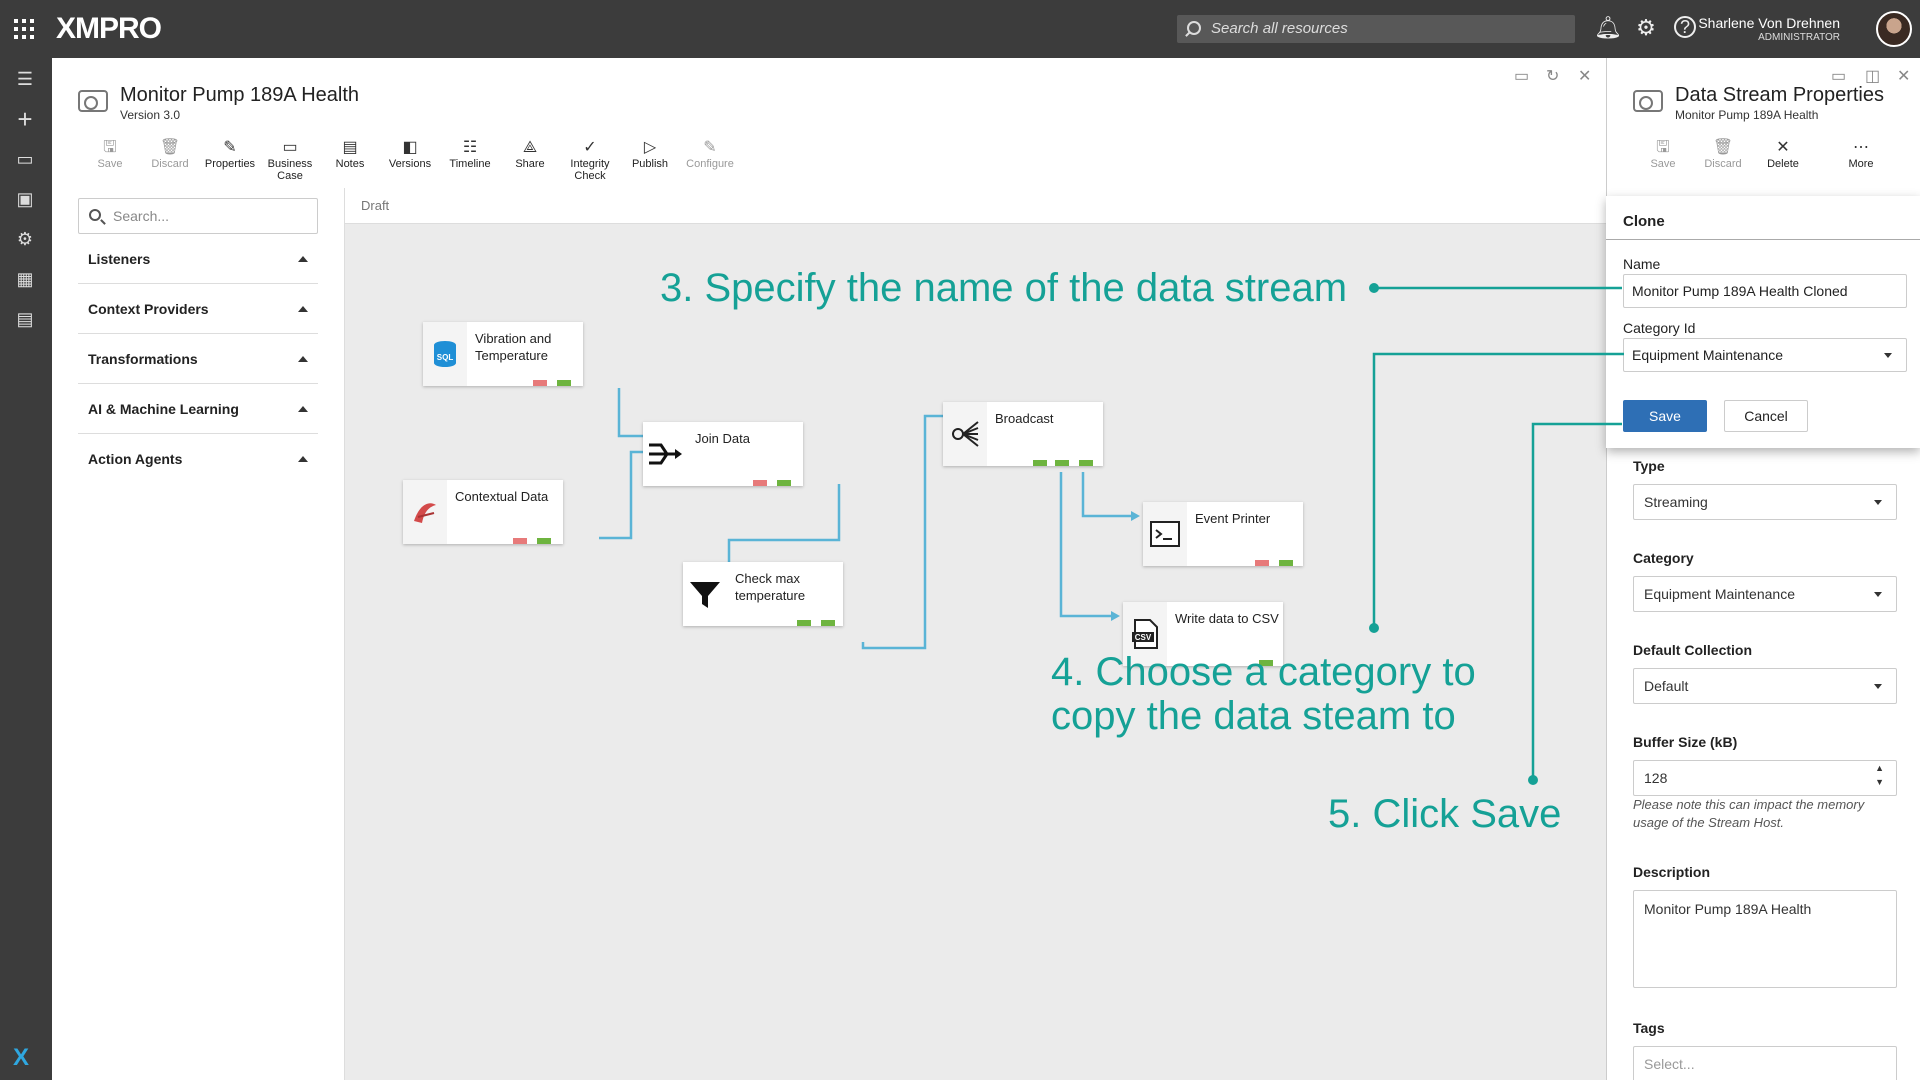 The image size is (1920, 1080). Describe the element at coordinates (1552, 76) in the screenshot. I see `refresh-icon: ↻` at that location.